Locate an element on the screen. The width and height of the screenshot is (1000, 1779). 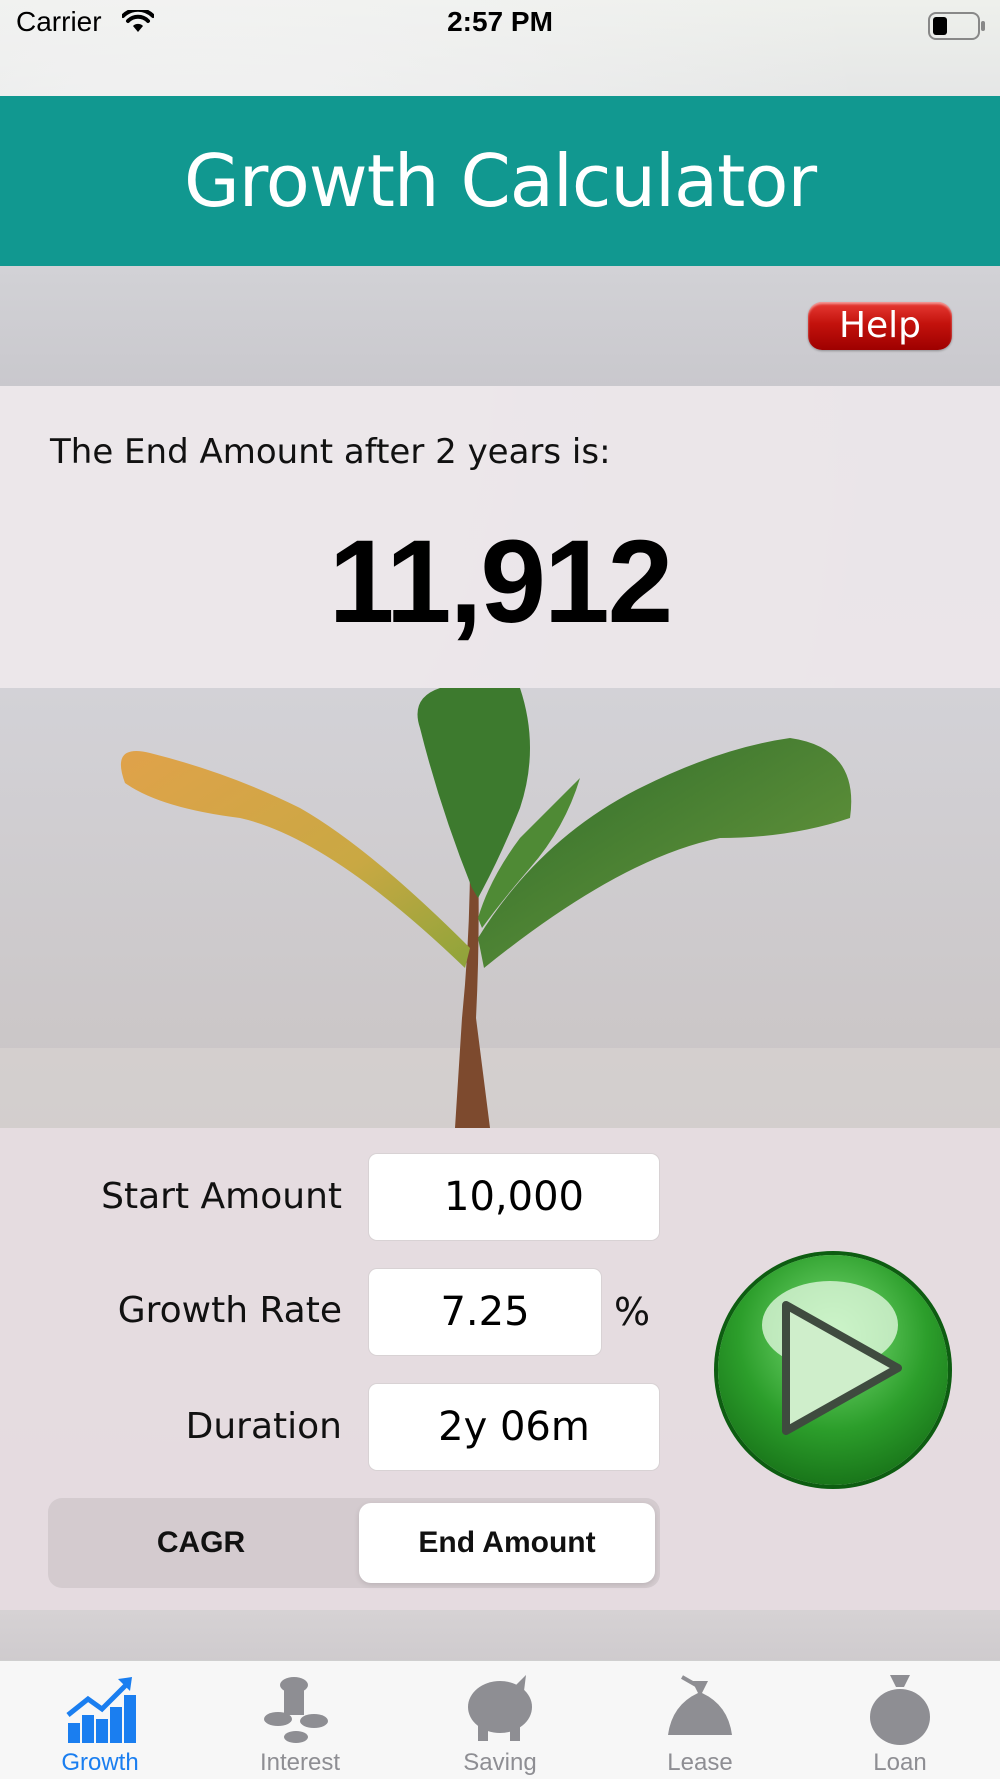
money-bag-icon is located at coordinates (700, 1705).